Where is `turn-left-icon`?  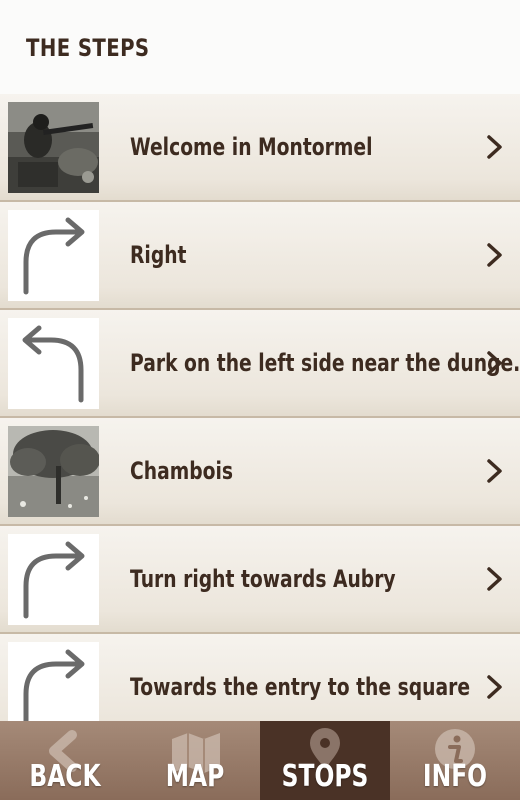
turn-left-icon is located at coordinates (53, 363).